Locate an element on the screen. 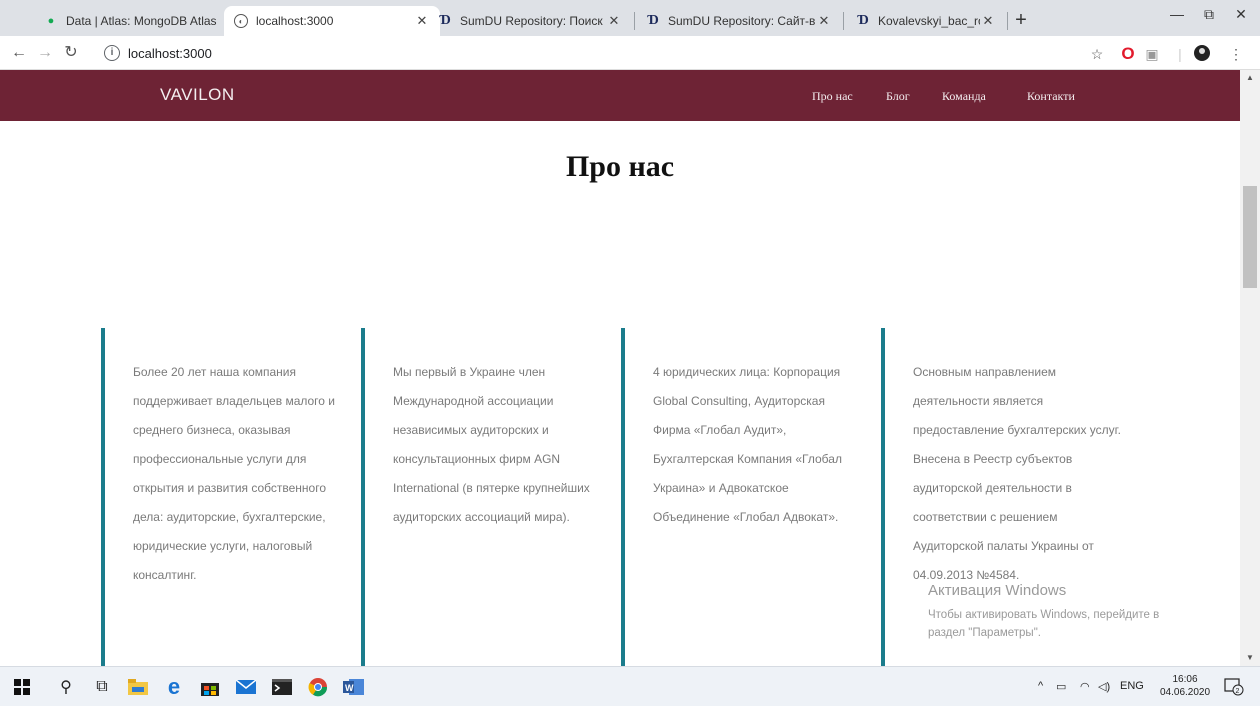 The image size is (1260, 706). windows-start-icon is located at coordinates (22, 687).